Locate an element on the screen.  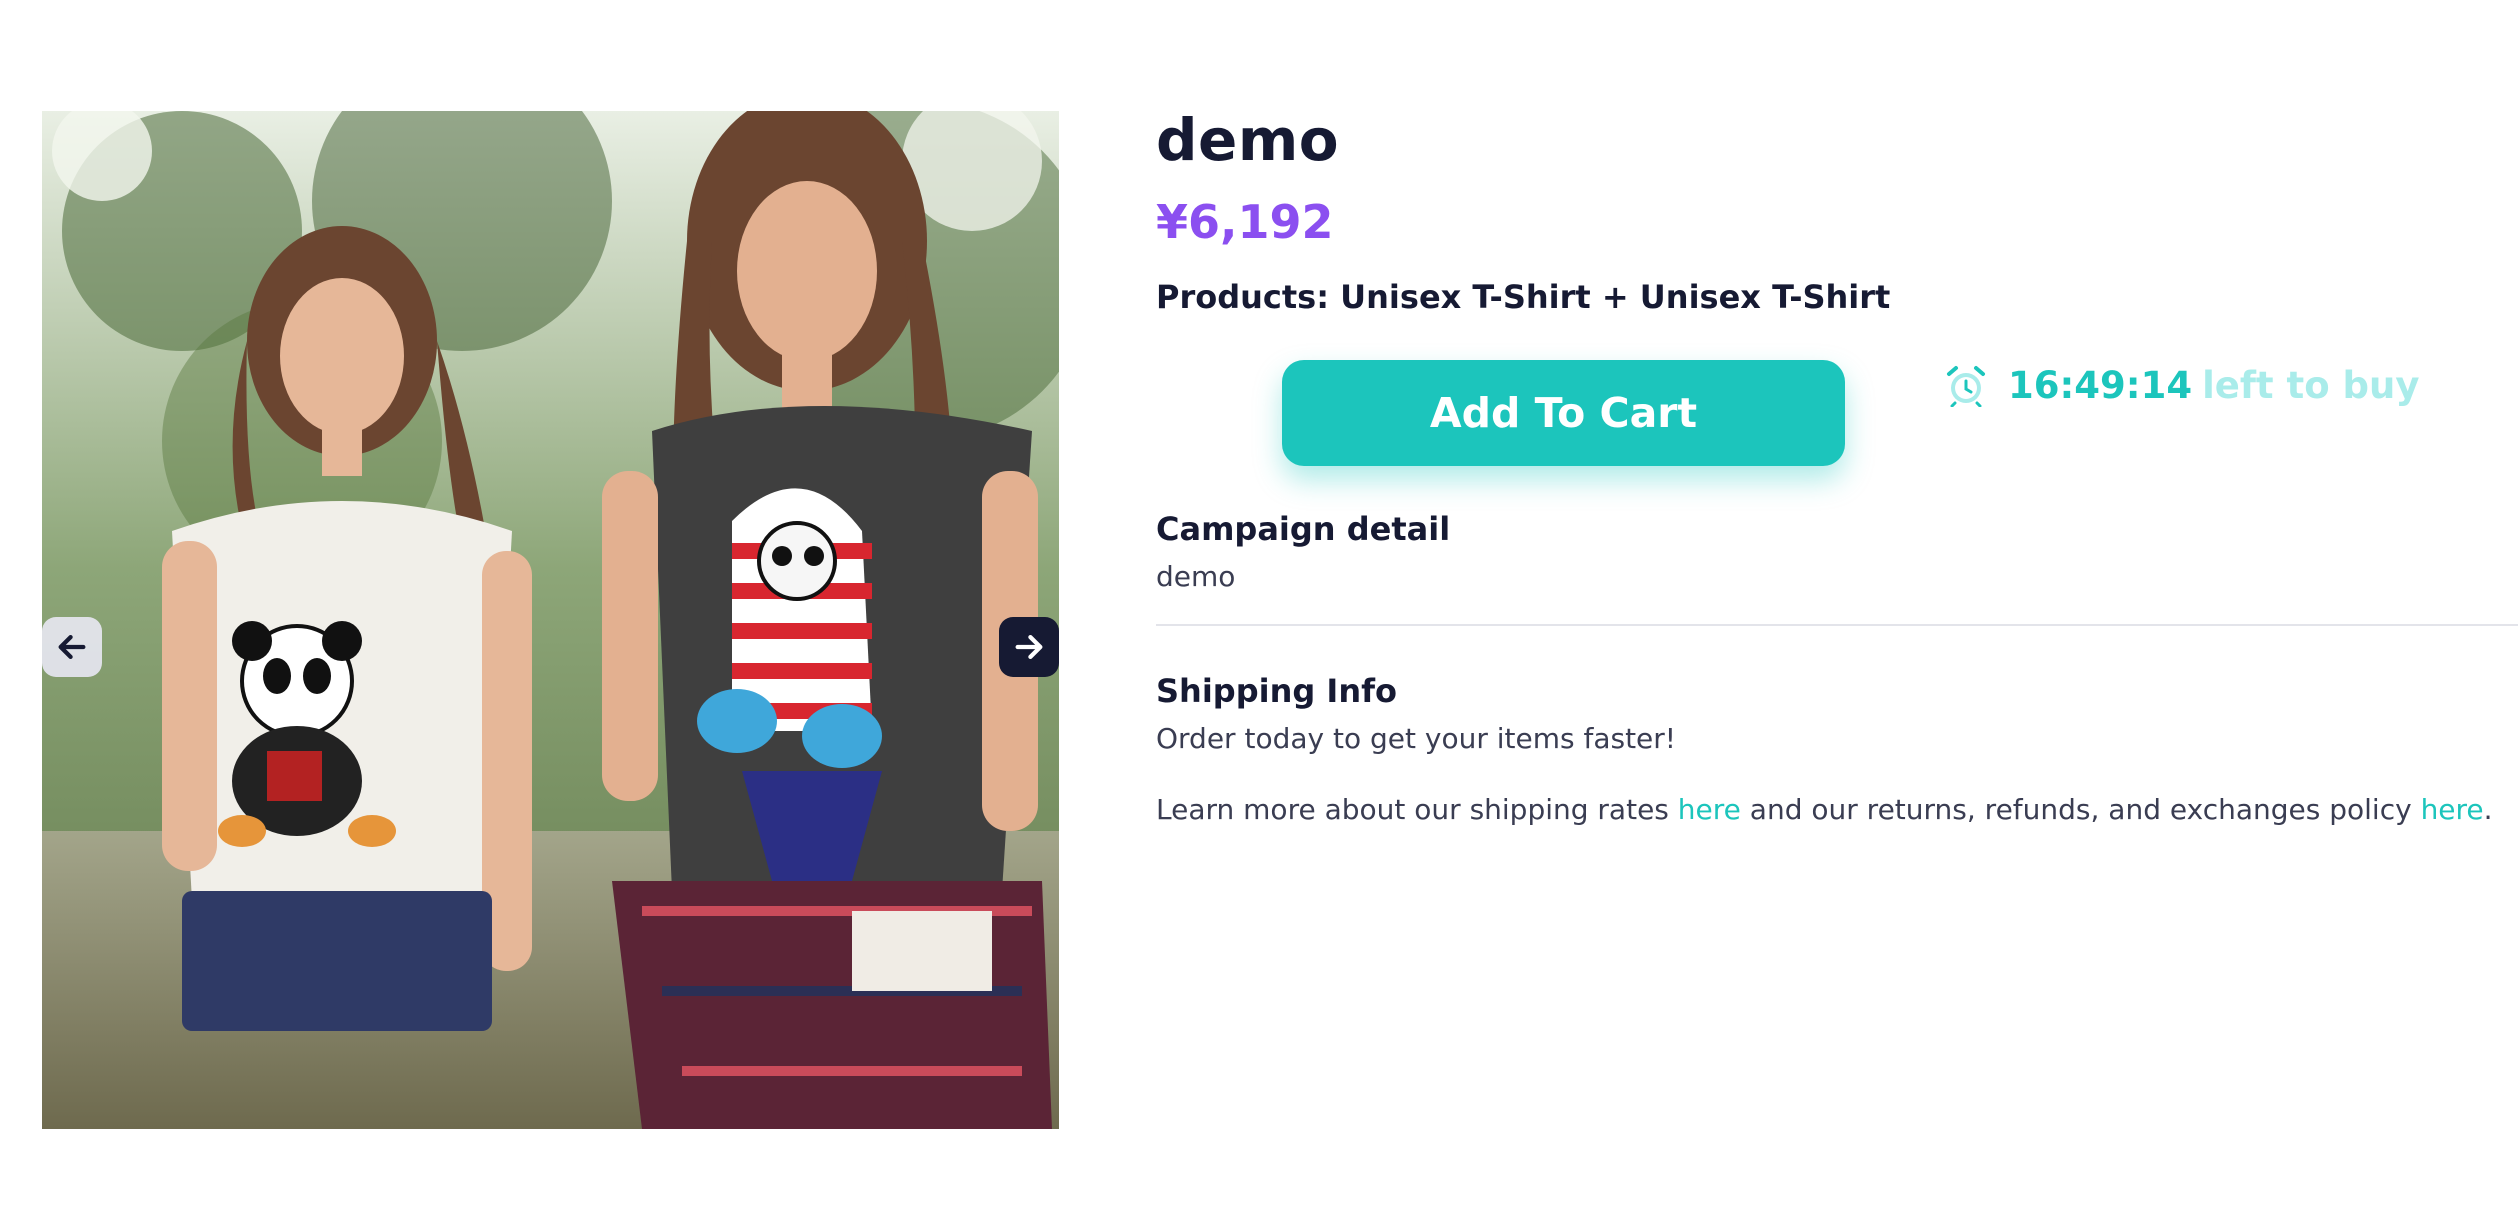
returns-policy-link: here is located at coordinates (2452, 809).